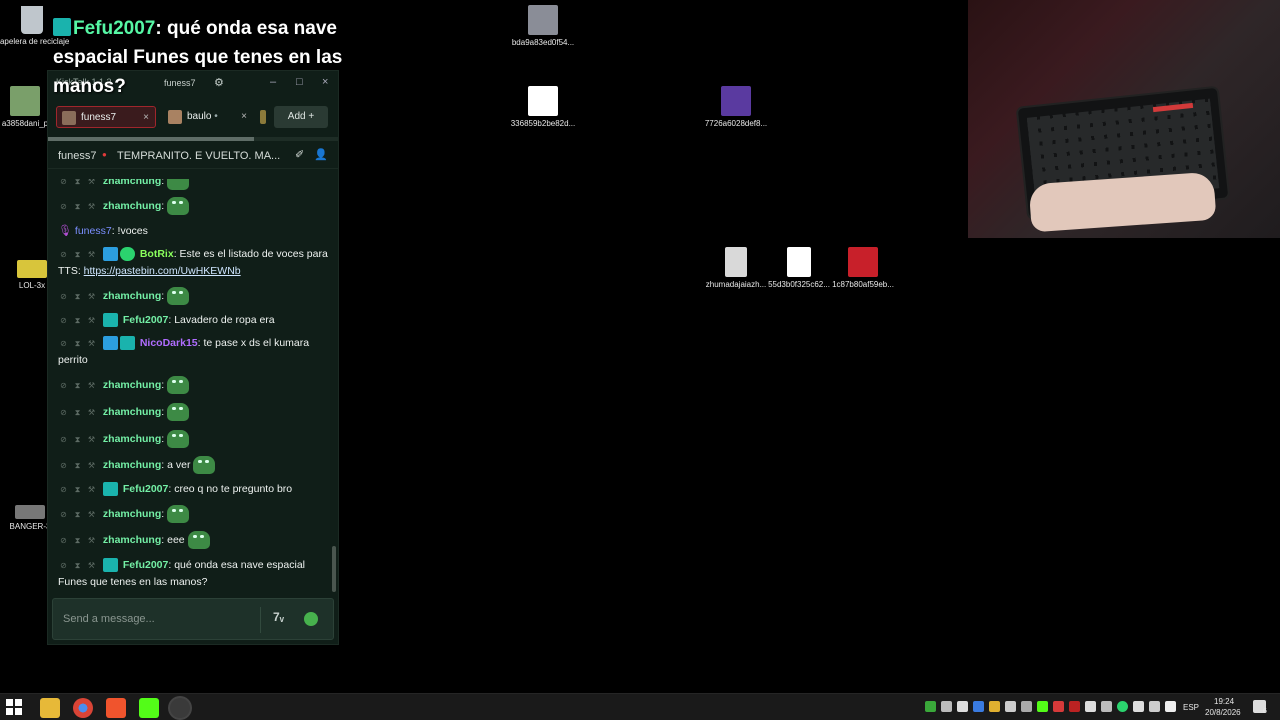 This screenshot has height=720, width=1280. I want to click on windows-start-icon, so click(14, 707).